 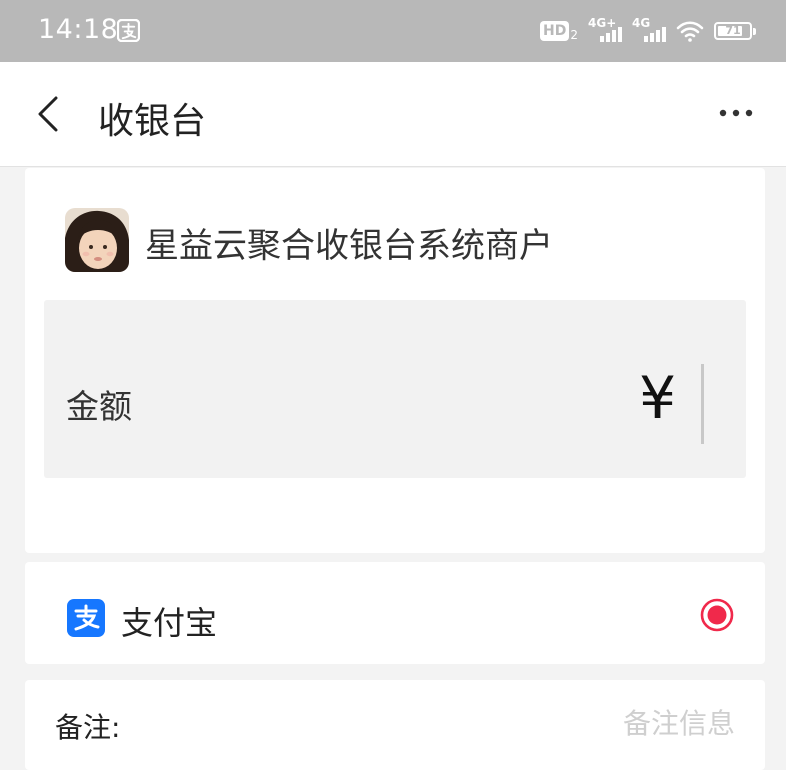 I want to click on payment-method-option: 支付宝, so click(x=395, y=613).